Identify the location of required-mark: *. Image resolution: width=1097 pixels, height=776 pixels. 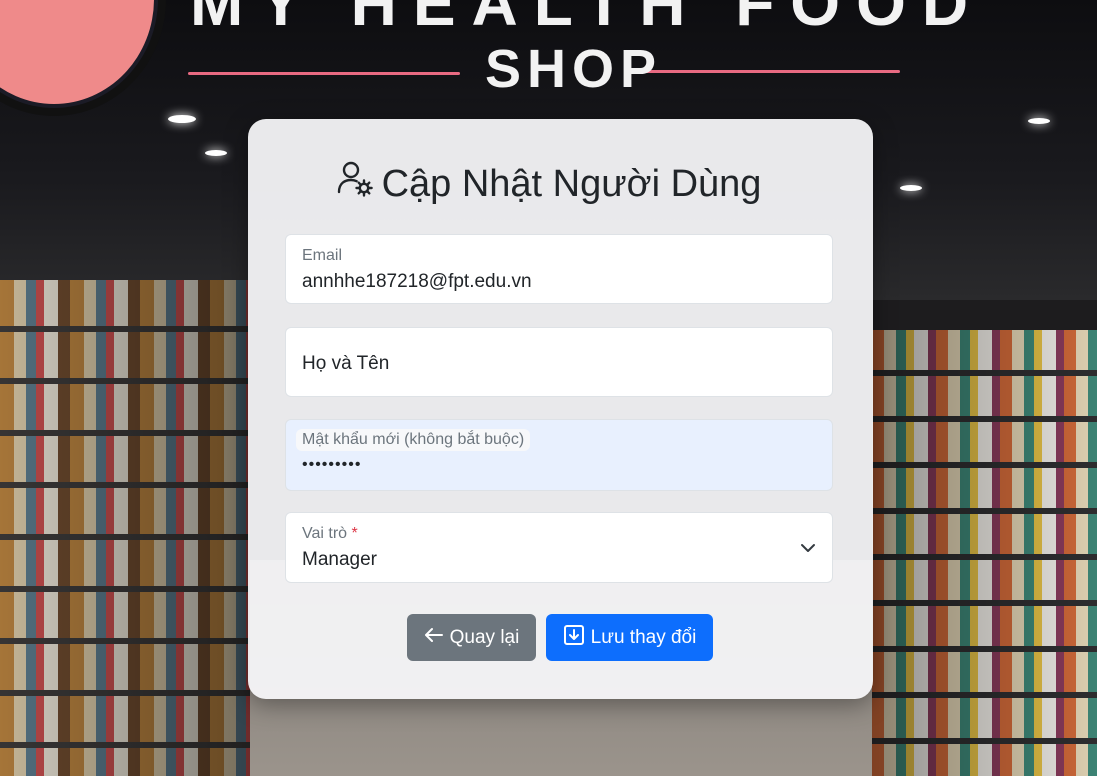
(354, 533).